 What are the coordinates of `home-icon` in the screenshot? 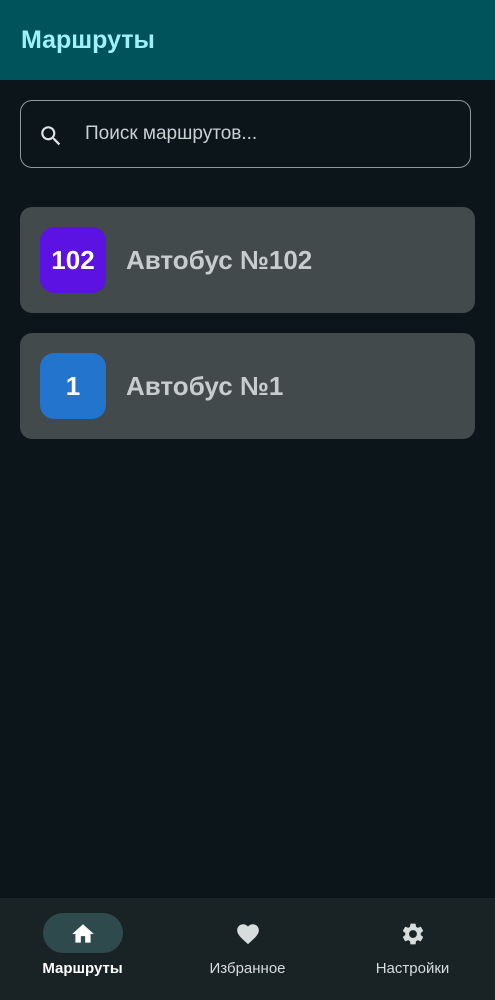 It's located at (83, 934).